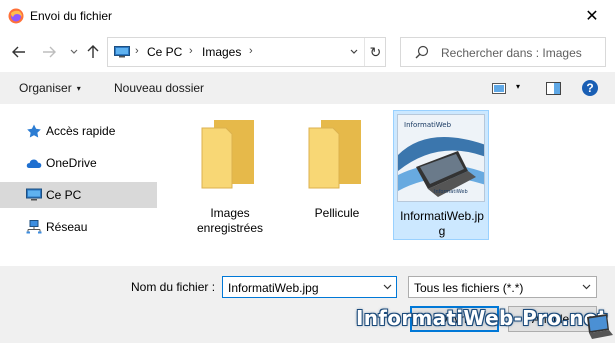  I want to click on file-item-label: Images enregistrées, so click(230, 220).